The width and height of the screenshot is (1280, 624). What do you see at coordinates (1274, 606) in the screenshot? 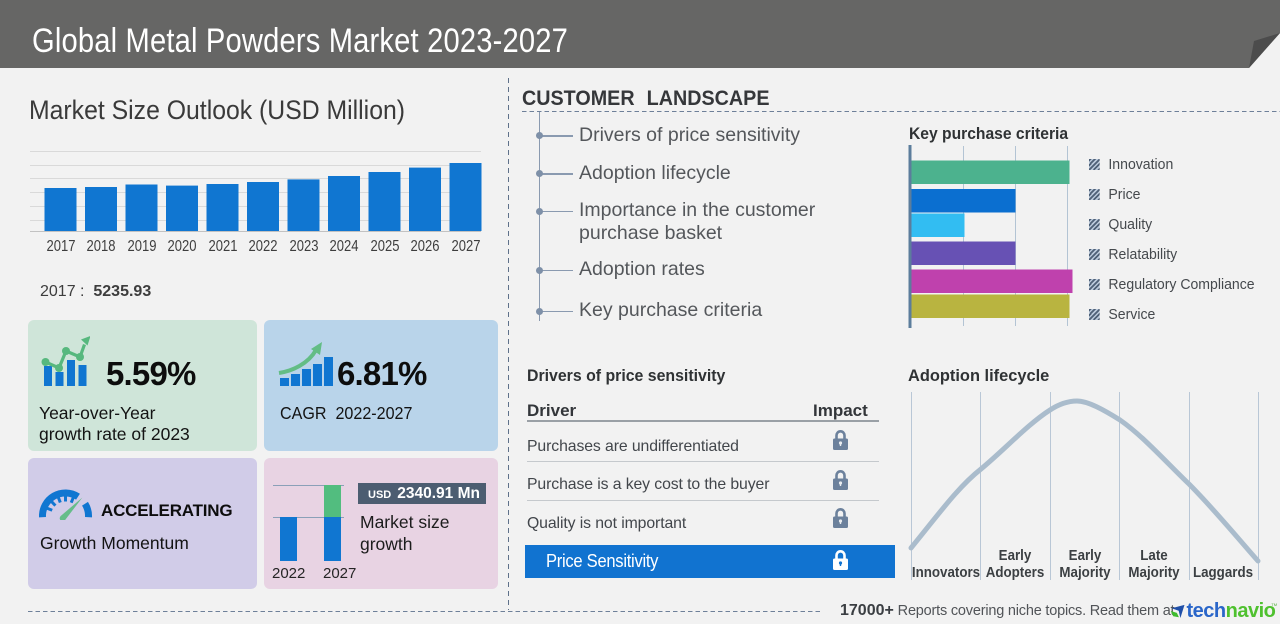
I see `svg-text: ™` at bounding box center [1274, 606].